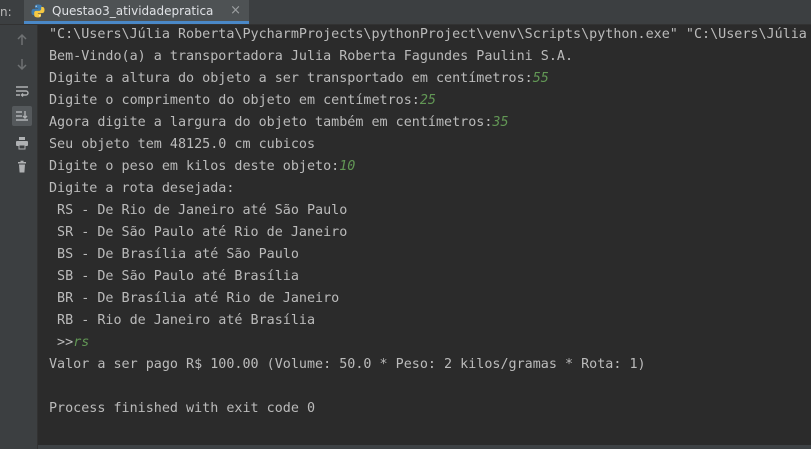 The width and height of the screenshot is (811, 449). I want to click on route-input-prompt: >>, so click(61, 342).